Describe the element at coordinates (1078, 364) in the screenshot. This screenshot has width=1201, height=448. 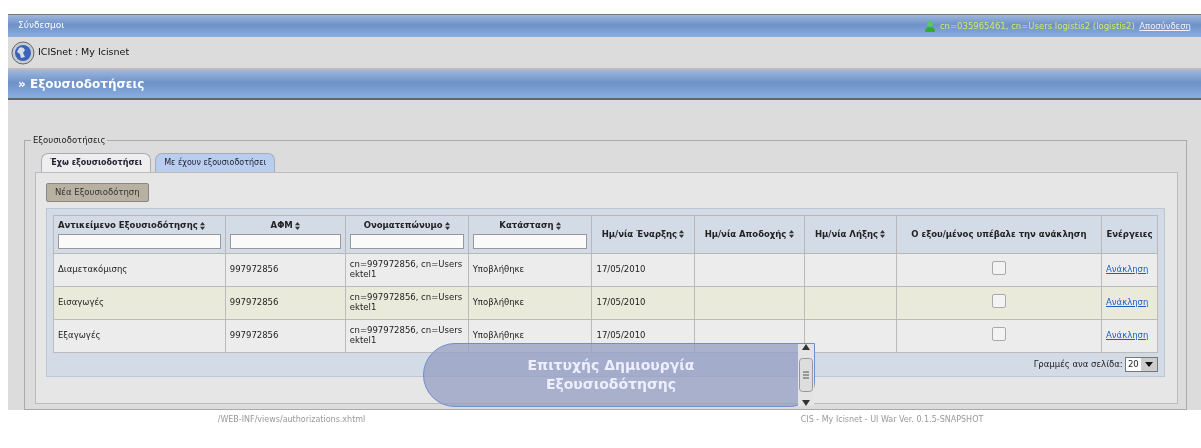
I see `rows-per-page-label: Γραμμές ανα σελίδα:` at that location.